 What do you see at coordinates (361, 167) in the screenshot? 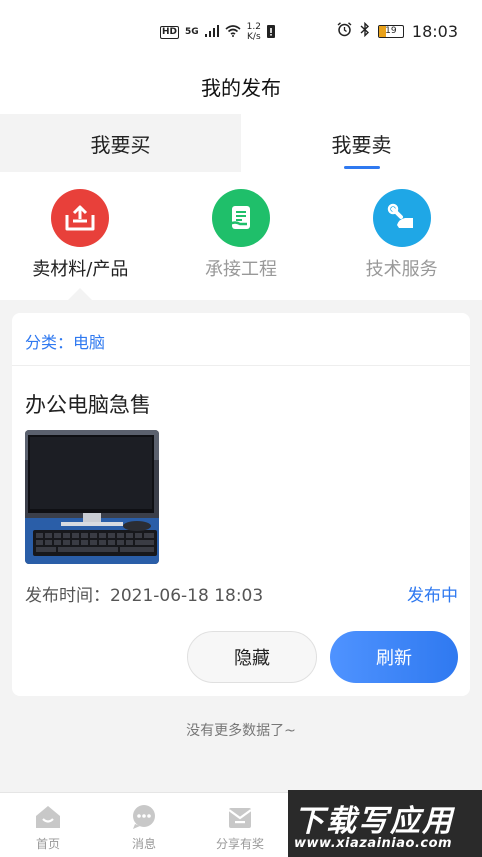
I see `tab-active-indicator` at bounding box center [361, 167].